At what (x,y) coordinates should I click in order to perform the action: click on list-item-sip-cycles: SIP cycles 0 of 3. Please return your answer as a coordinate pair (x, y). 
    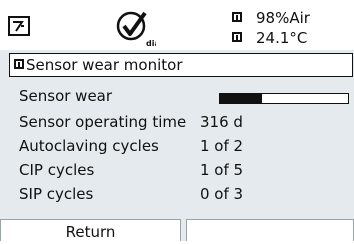
    Looking at the image, I should click on (131, 194).